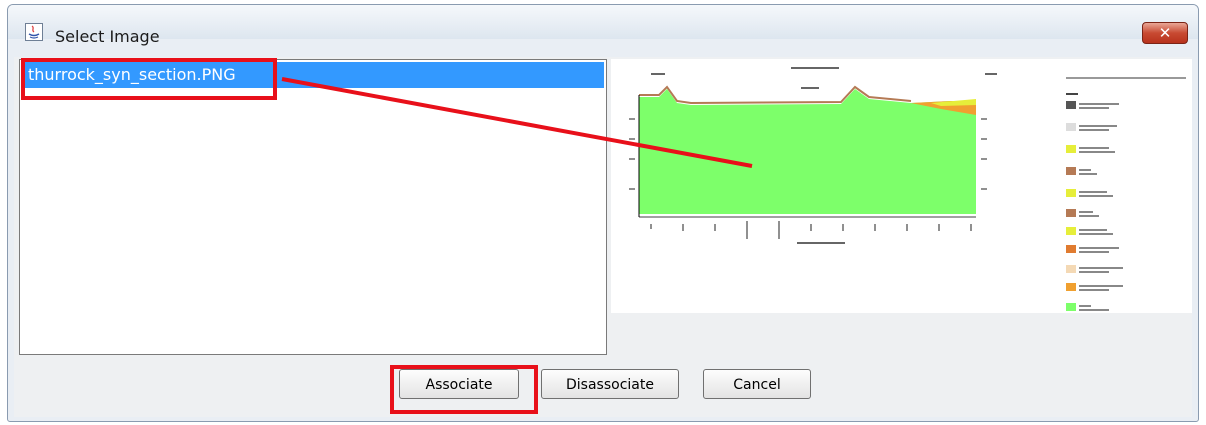 Image resolution: width=1206 pixels, height=425 pixels. What do you see at coordinates (1126, 194) in the screenshot?
I see `preview-legend` at bounding box center [1126, 194].